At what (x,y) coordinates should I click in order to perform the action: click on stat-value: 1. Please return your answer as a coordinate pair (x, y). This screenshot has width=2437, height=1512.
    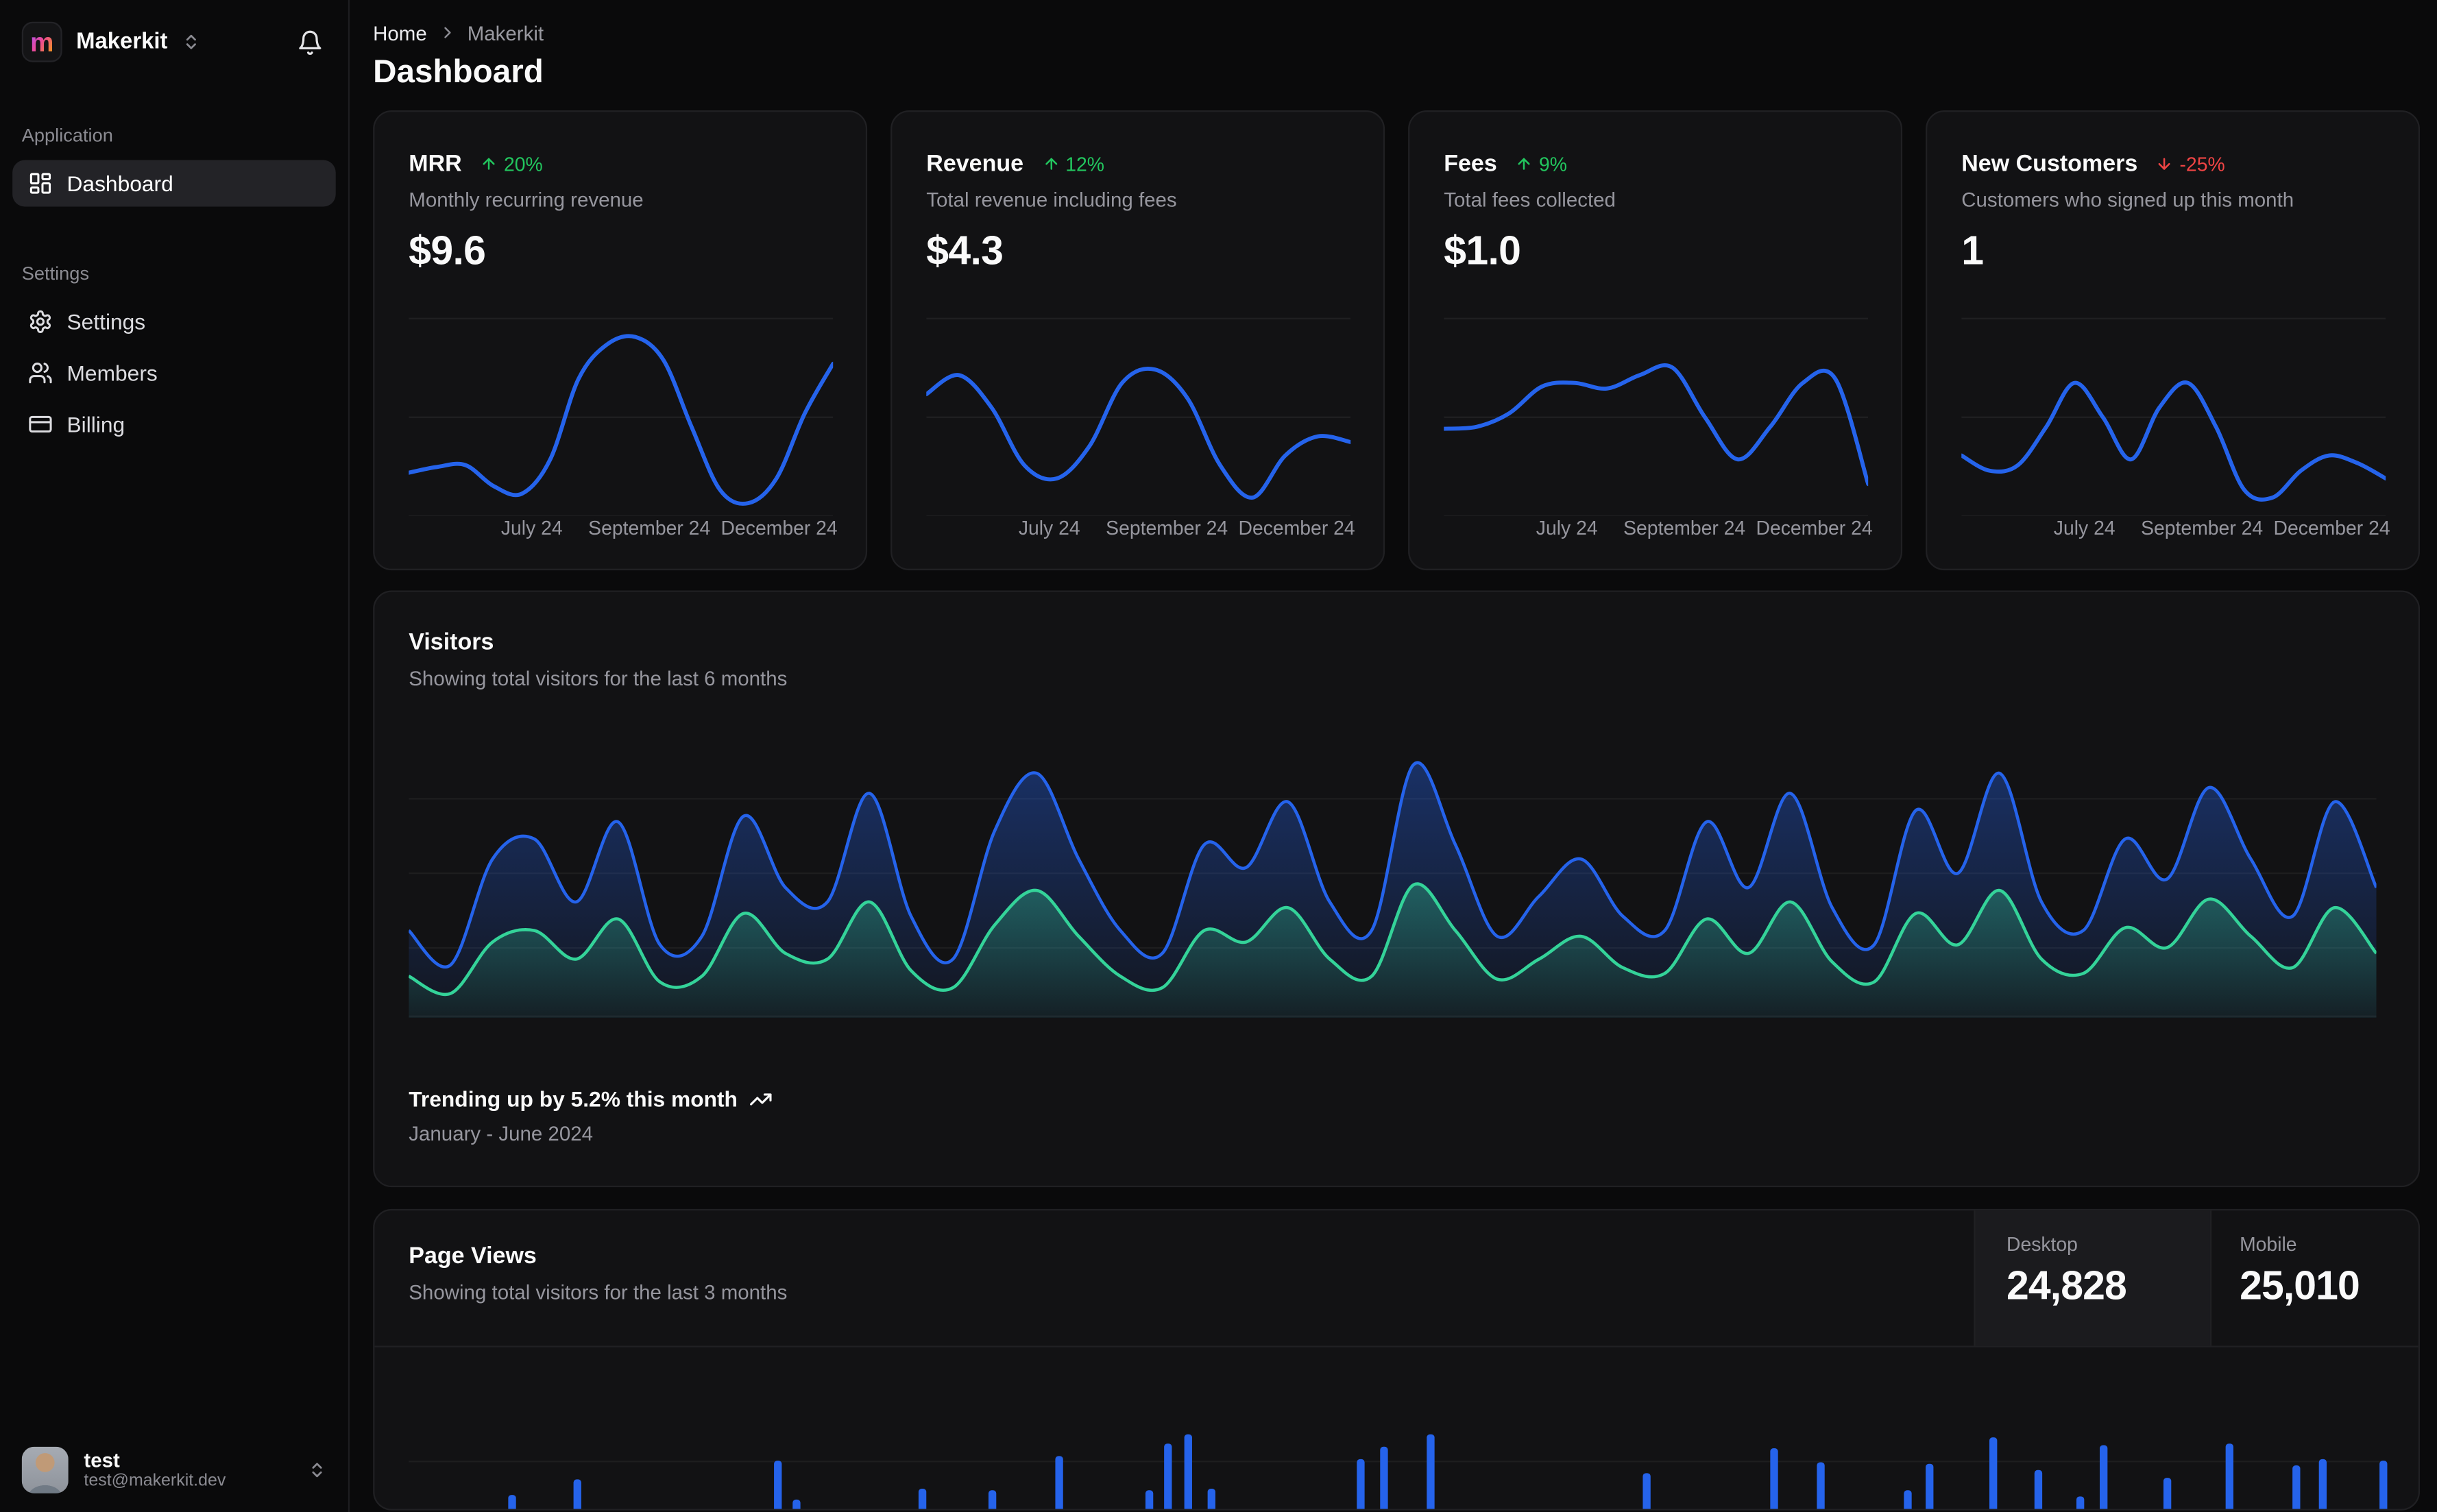
    Looking at the image, I should click on (1972, 251).